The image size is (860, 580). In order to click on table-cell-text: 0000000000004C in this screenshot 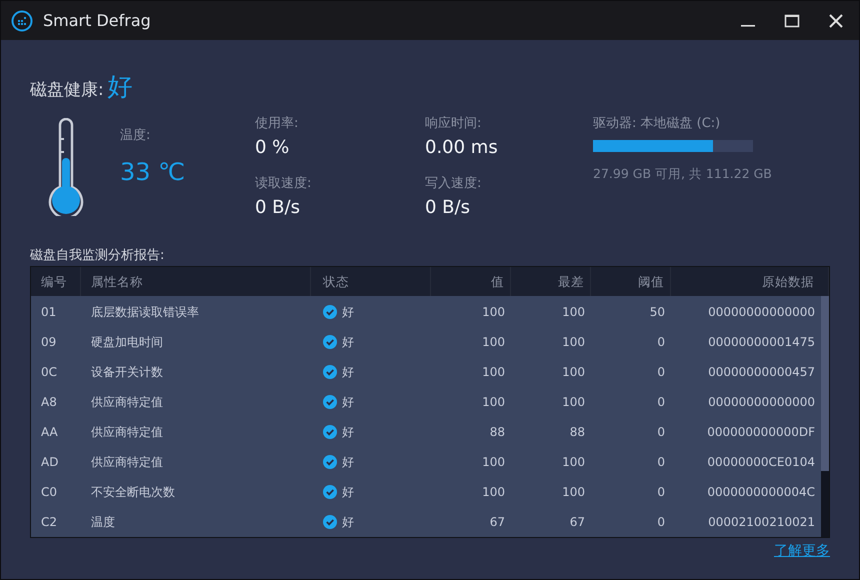, I will do `click(761, 492)`.